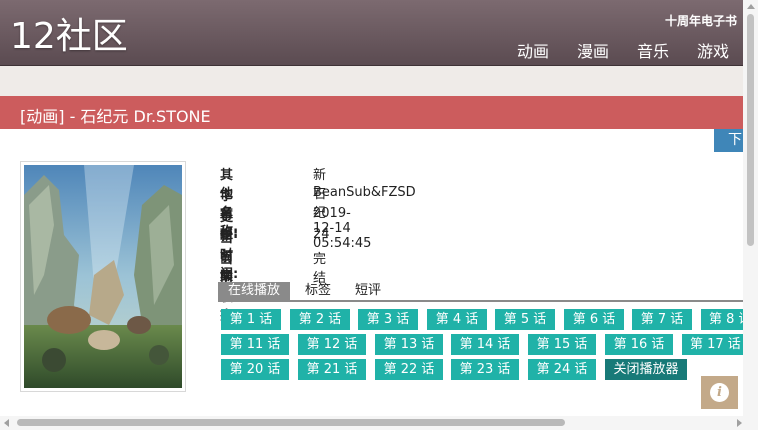  What do you see at coordinates (653, 50) in the screenshot?
I see `nav-item-music: 音乐` at bounding box center [653, 50].